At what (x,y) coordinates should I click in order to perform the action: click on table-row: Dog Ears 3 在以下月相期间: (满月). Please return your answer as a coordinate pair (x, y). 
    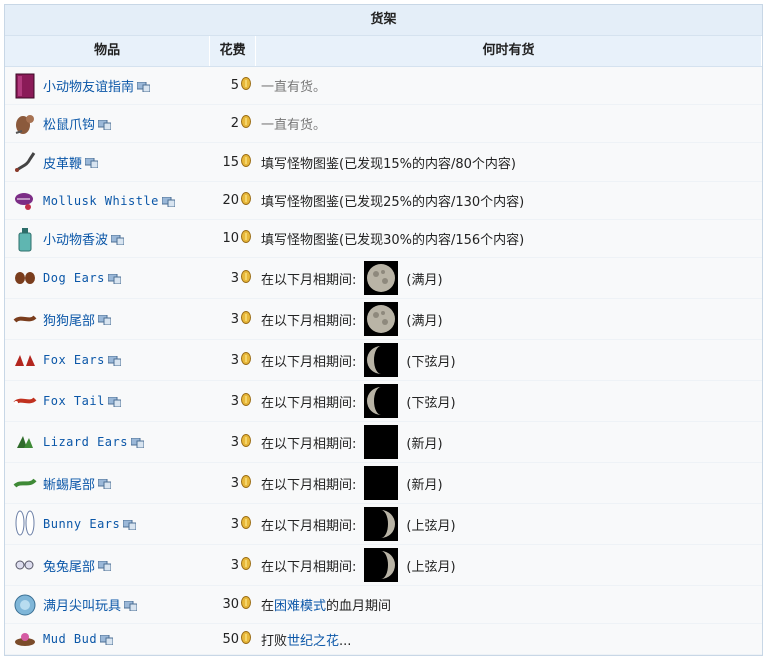
    Looking at the image, I should click on (383, 278).